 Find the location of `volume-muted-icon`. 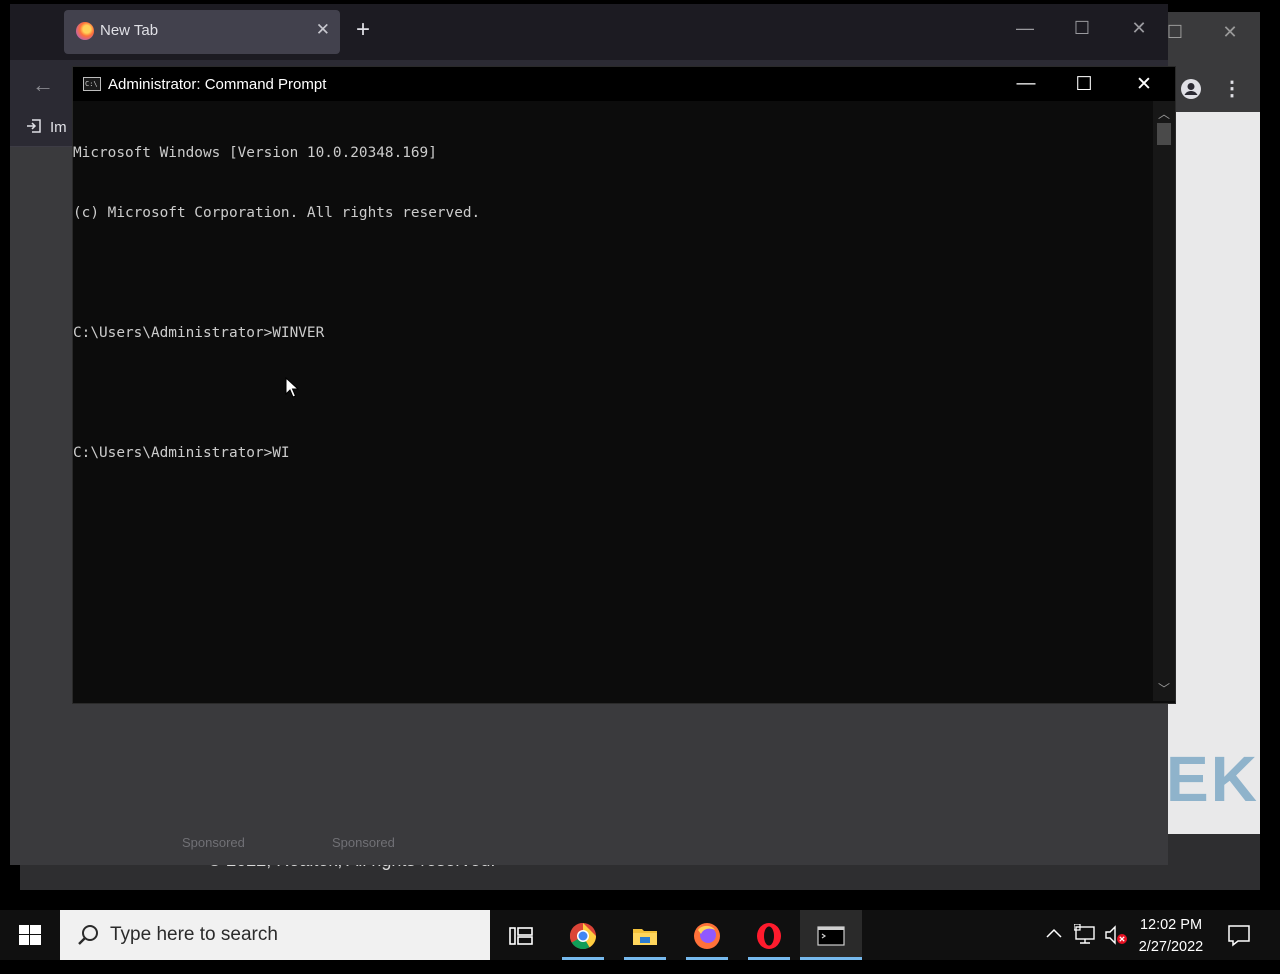

volume-muted-icon is located at coordinates (1116, 949).